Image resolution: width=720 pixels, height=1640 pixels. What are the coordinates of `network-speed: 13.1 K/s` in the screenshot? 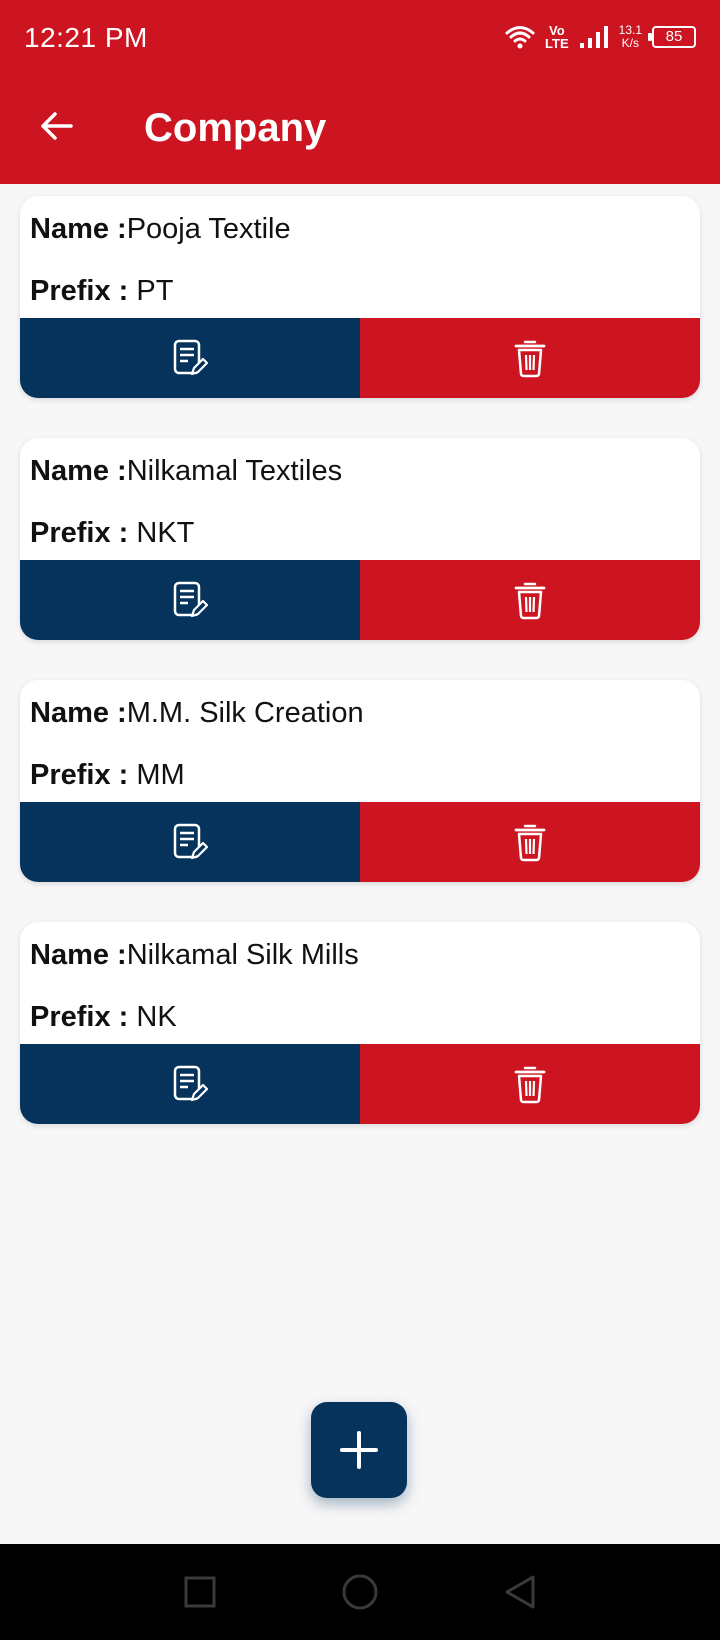 It's located at (630, 36).